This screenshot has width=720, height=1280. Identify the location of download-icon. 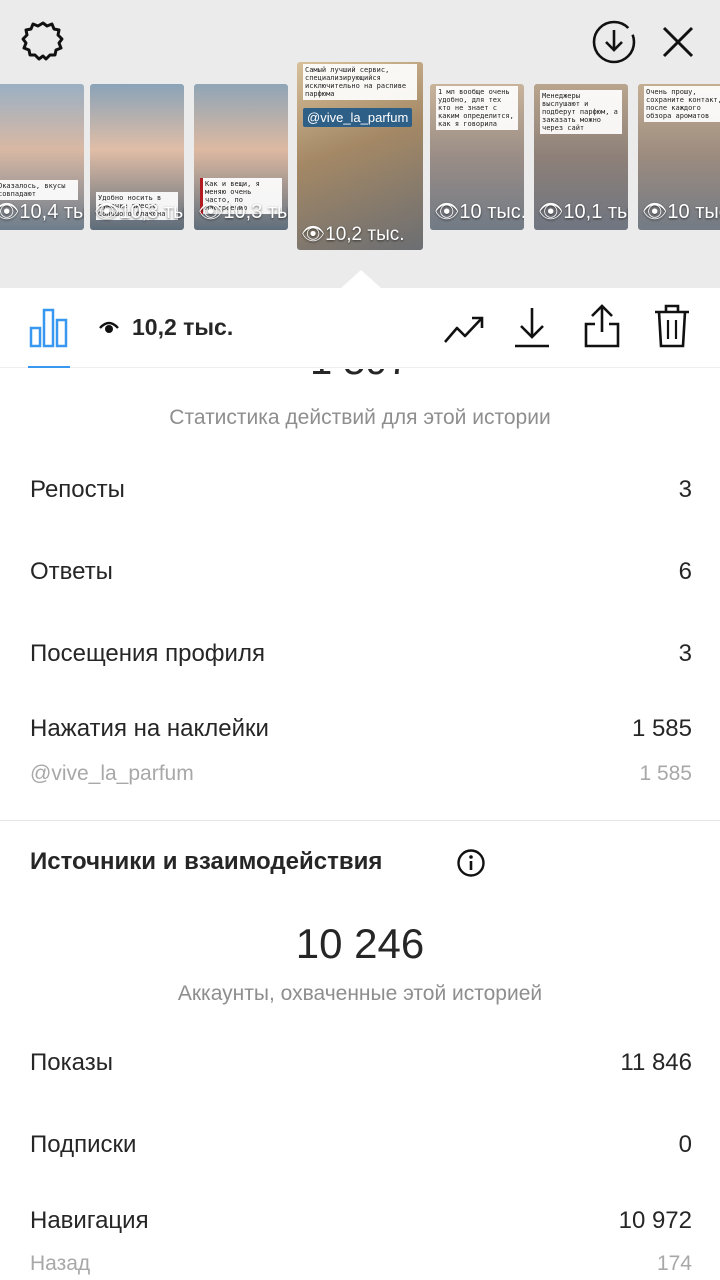
(532, 327).